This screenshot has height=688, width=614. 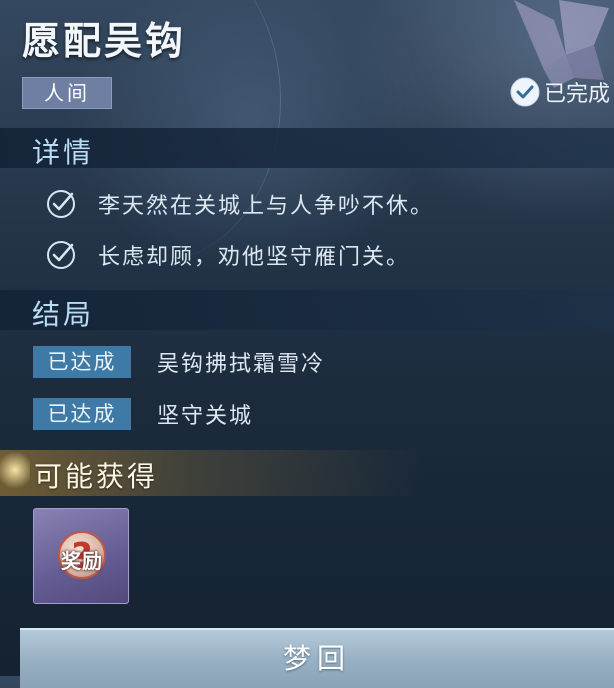 I want to click on ending-item: 已达成 吴钩拂拭霜雪冷, so click(x=179, y=362).